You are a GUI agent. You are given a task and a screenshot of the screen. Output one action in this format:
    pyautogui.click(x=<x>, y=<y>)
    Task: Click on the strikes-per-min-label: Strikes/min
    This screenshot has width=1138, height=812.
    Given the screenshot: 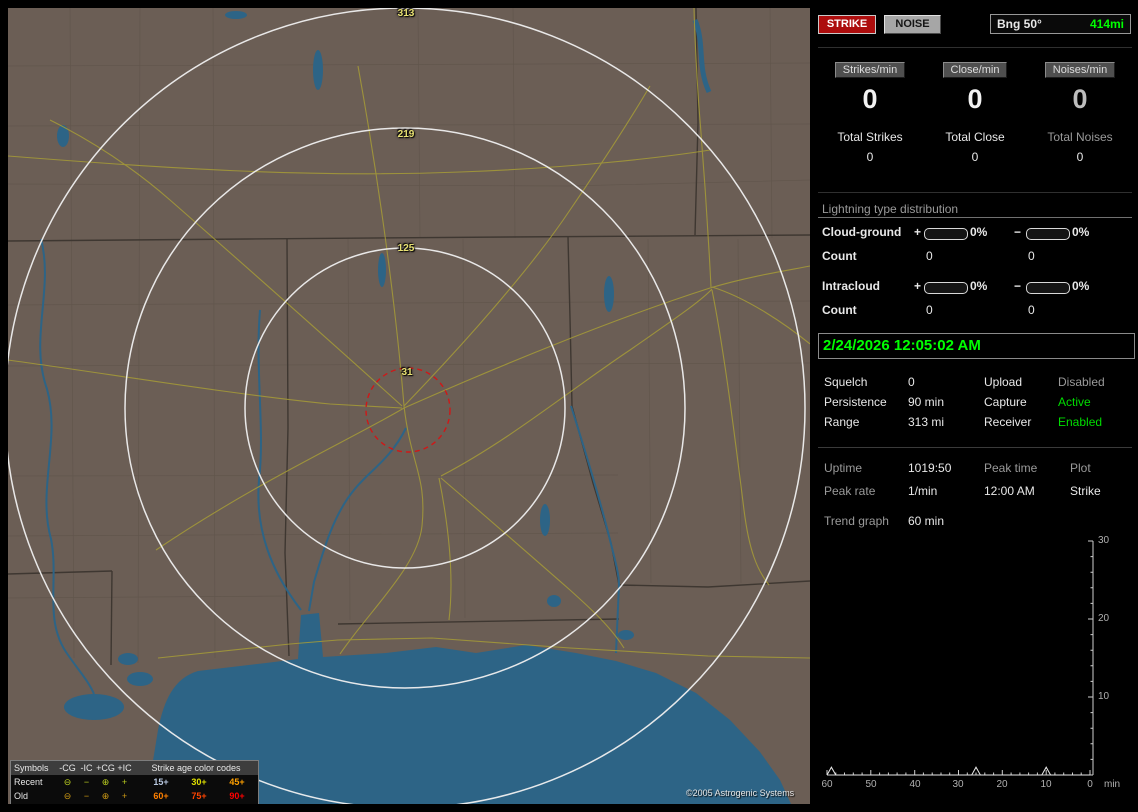 What is the action you would take?
    pyautogui.click(x=870, y=70)
    